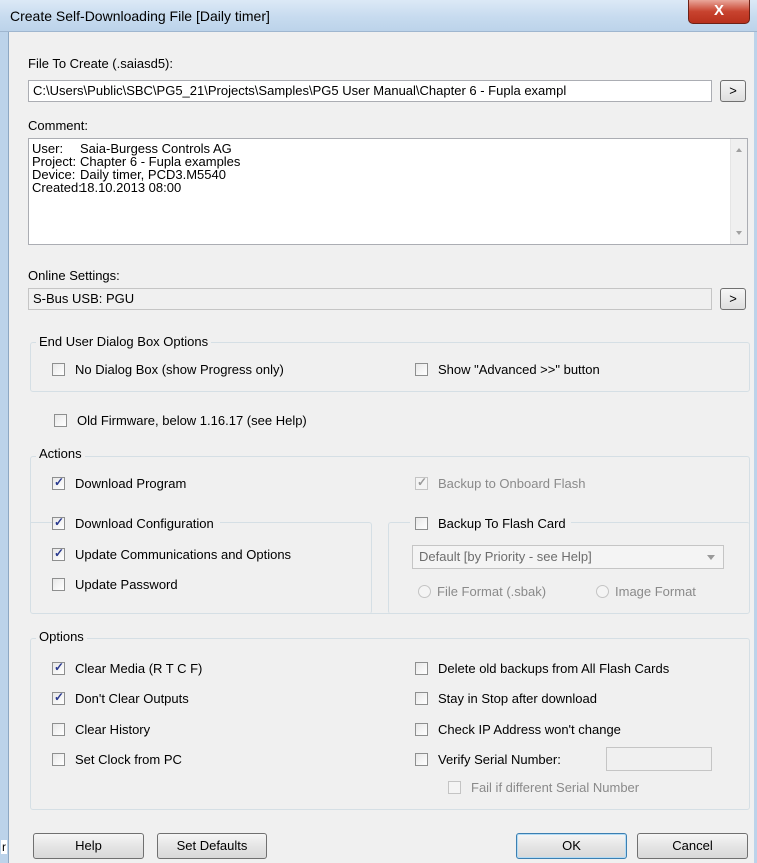  What do you see at coordinates (482, 591) in the screenshot?
I see `file-format-radio: File Format (.sbak)` at bounding box center [482, 591].